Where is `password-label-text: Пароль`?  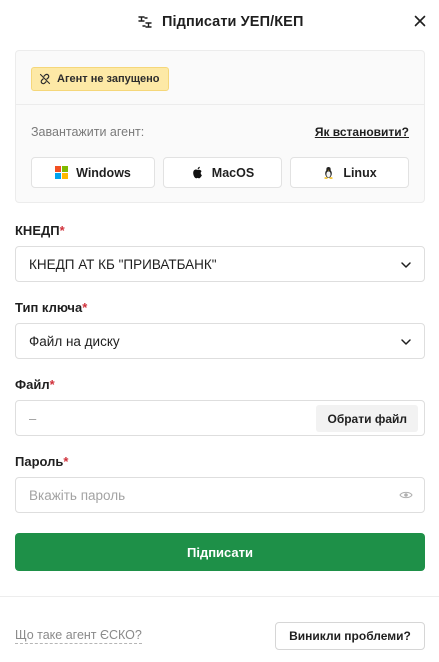
password-label-text: Пароль is located at coordinates (39, 461).